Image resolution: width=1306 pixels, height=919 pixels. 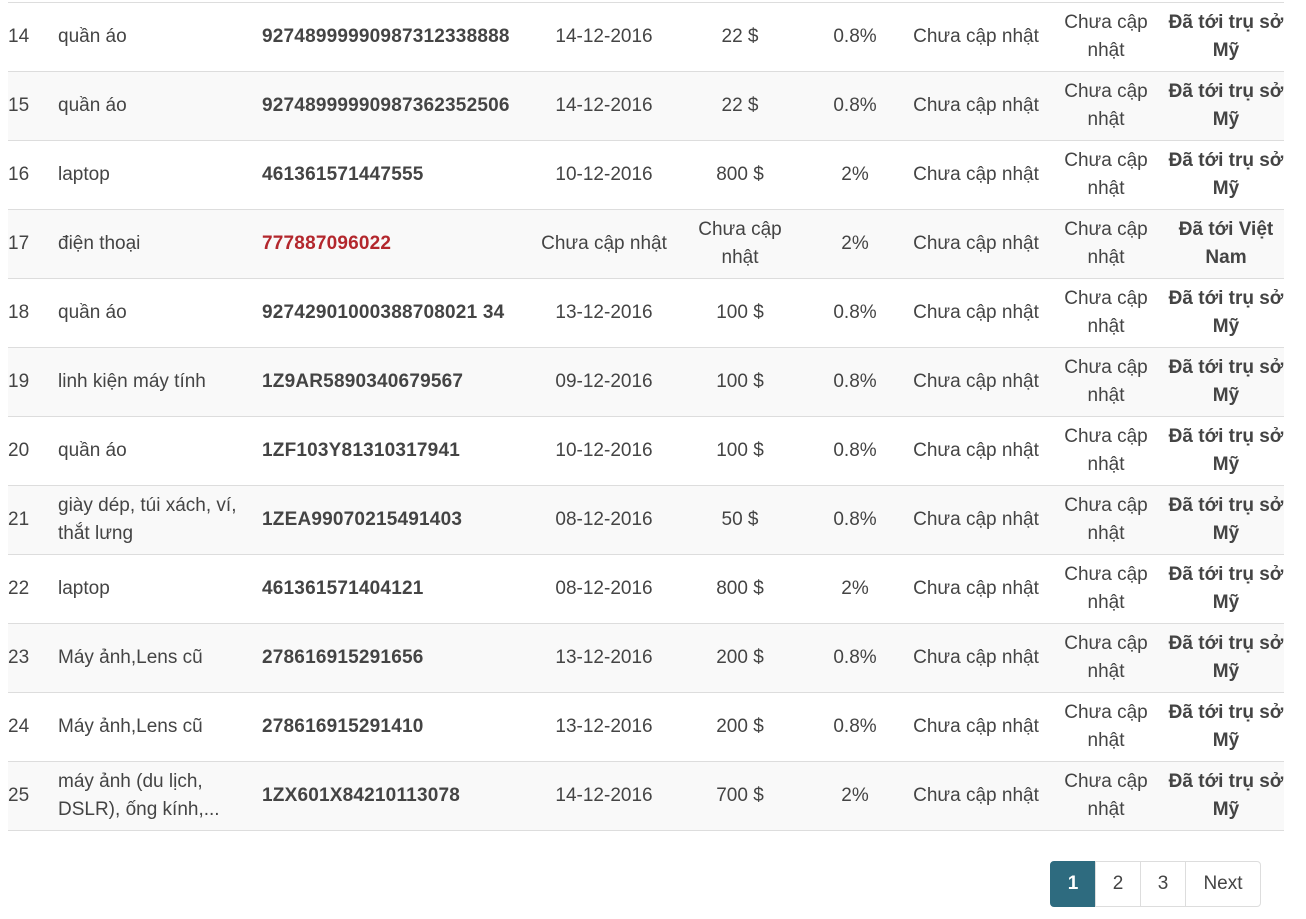 What do you see at coordinates (386, 105) in the screenshot?
I see `tracking-number: 92748999990987362352506` at bounding box center [386, 105].